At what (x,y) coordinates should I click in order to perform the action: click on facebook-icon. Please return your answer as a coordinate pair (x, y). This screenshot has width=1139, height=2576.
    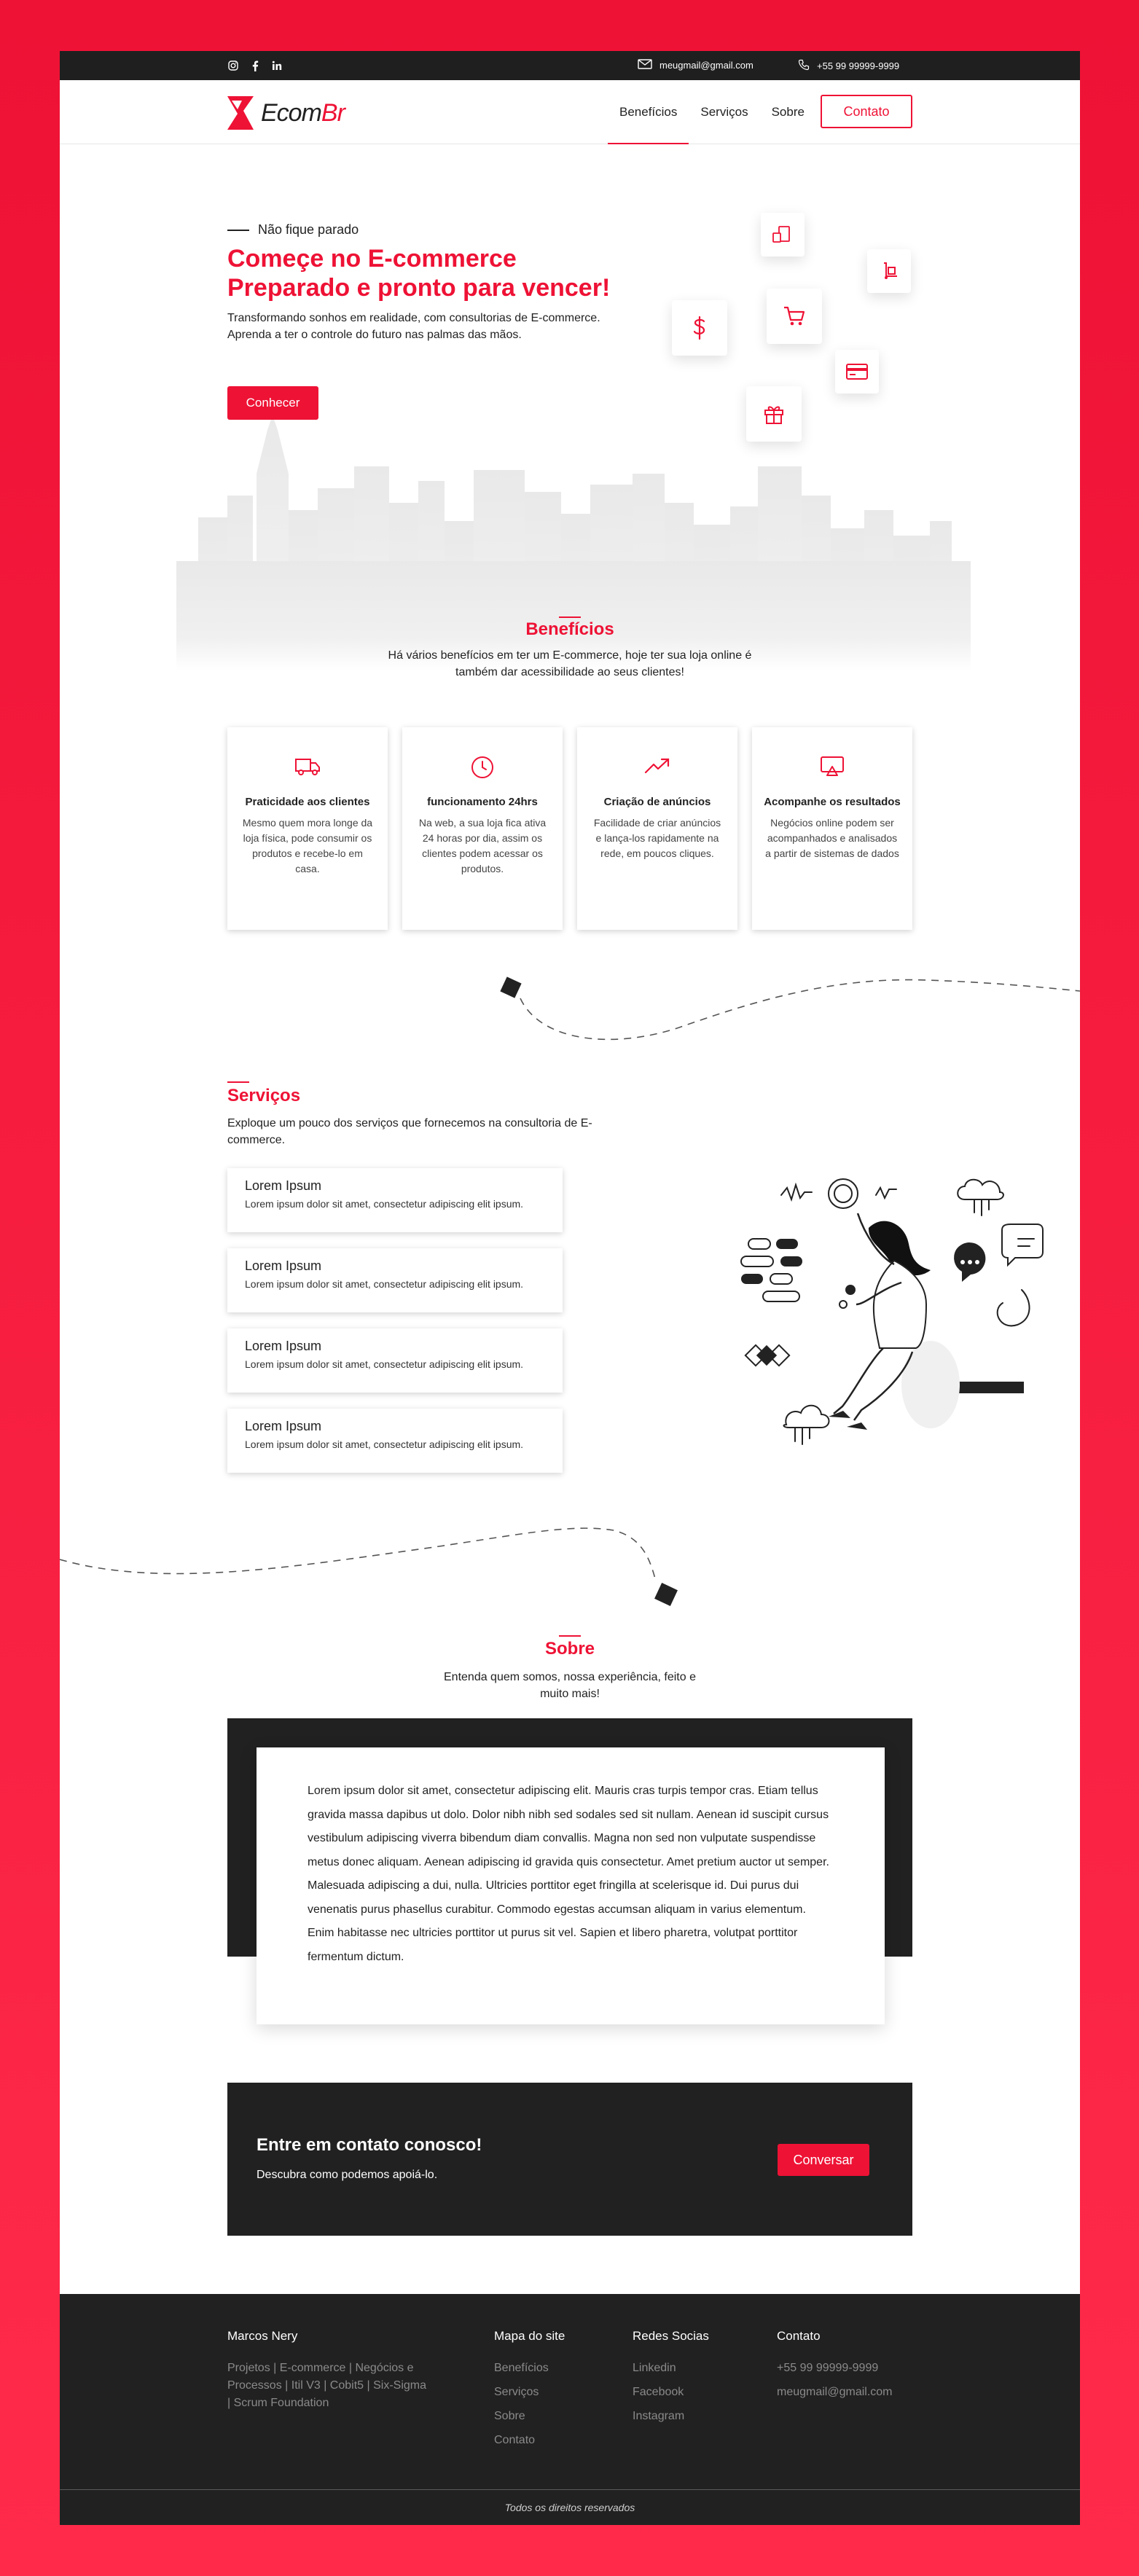
    Looking at the image, I should click on (255, 65).